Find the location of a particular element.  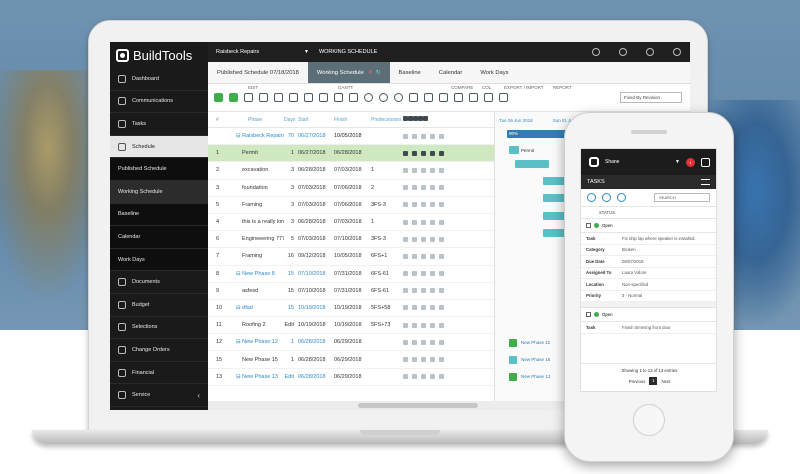

col-finish: Finish is located at coordinates (352, 120).